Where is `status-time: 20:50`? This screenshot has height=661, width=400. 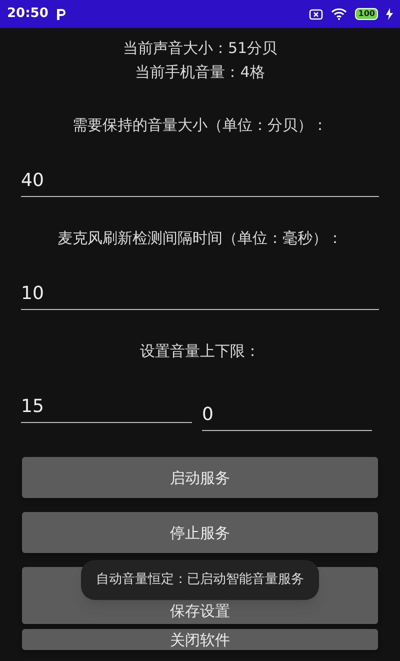
status-time: 20:50 is located at coordinates (27, 14).